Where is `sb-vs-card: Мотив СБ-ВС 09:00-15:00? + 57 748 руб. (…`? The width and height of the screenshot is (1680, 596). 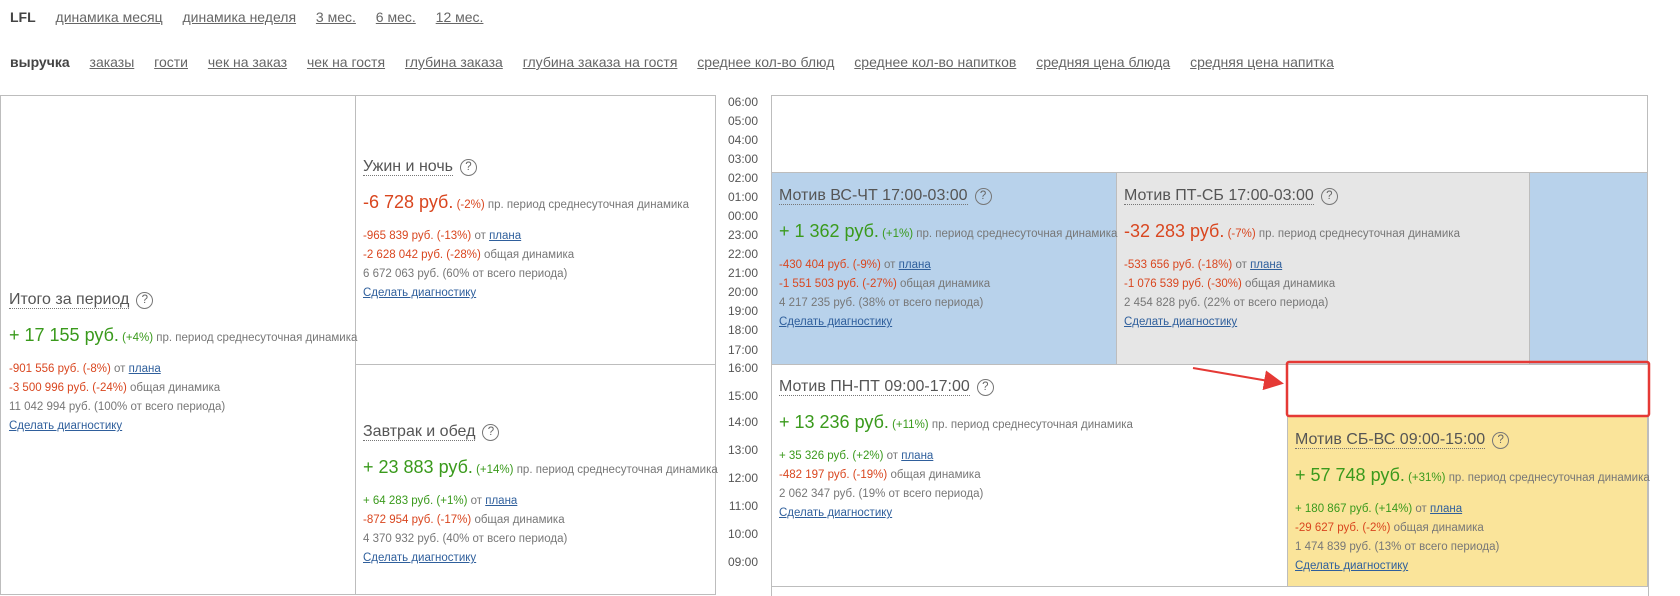 sb-vs-card: Мотив СБ-ВС 09:00-15:00? + 57 748 руб. (… is located at coordinates (1472, 501).